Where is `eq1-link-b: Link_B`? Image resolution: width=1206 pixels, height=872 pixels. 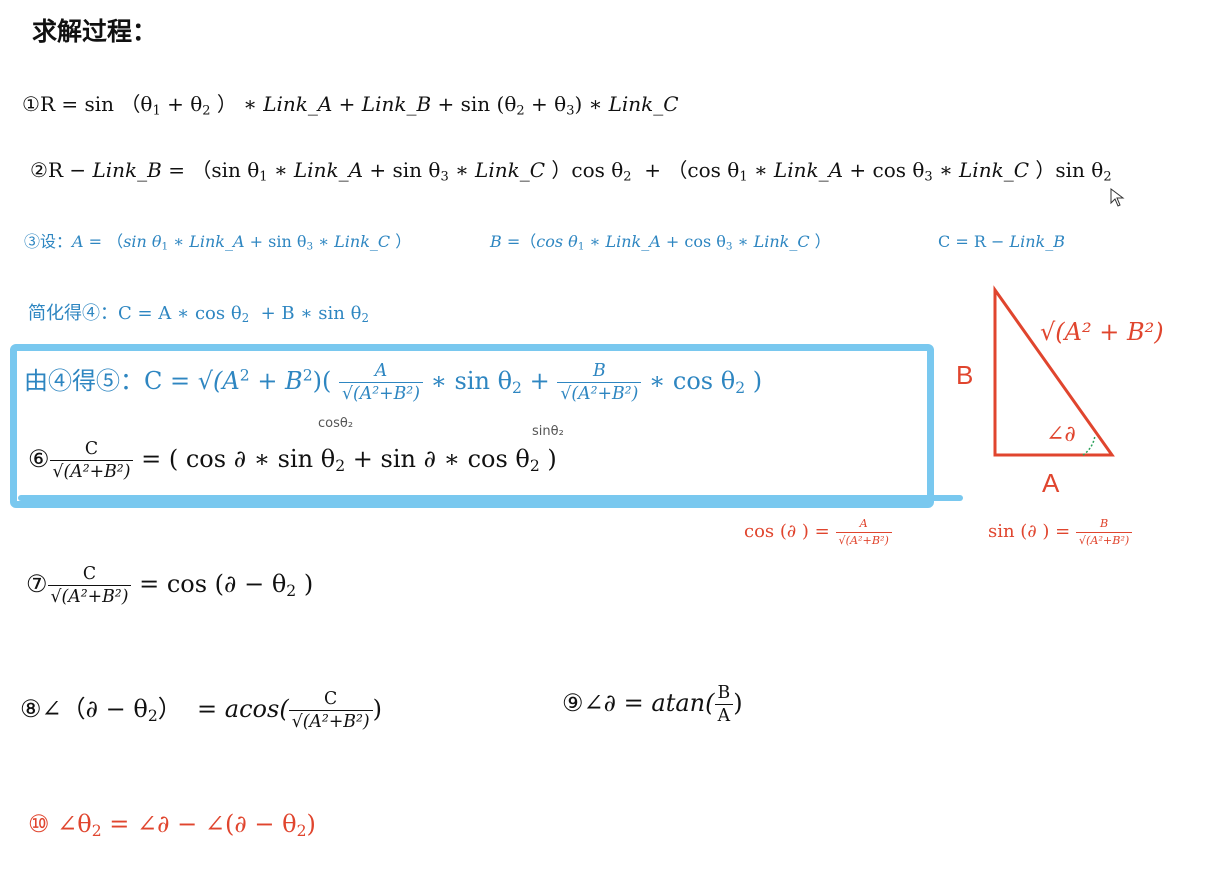
eq1-link-b: Link_B is located at coordinates (396, 104).